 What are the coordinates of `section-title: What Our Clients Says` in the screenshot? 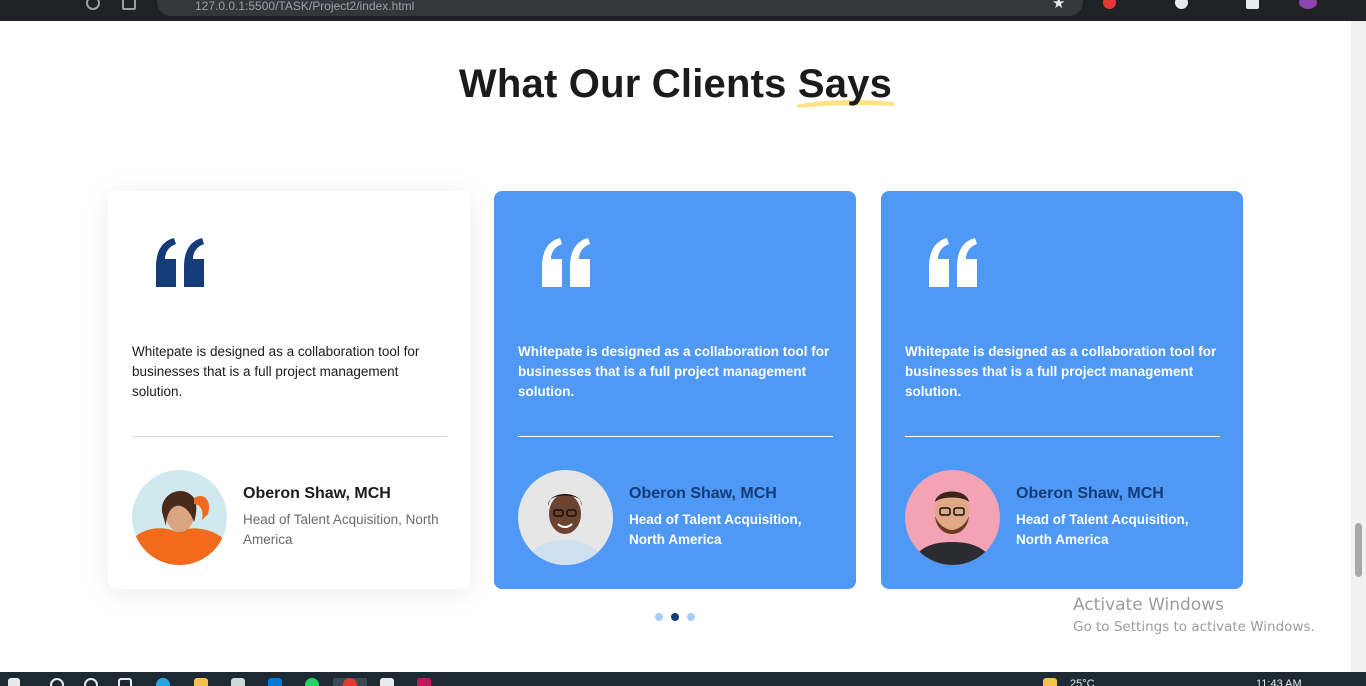 It's located at (675, 85).